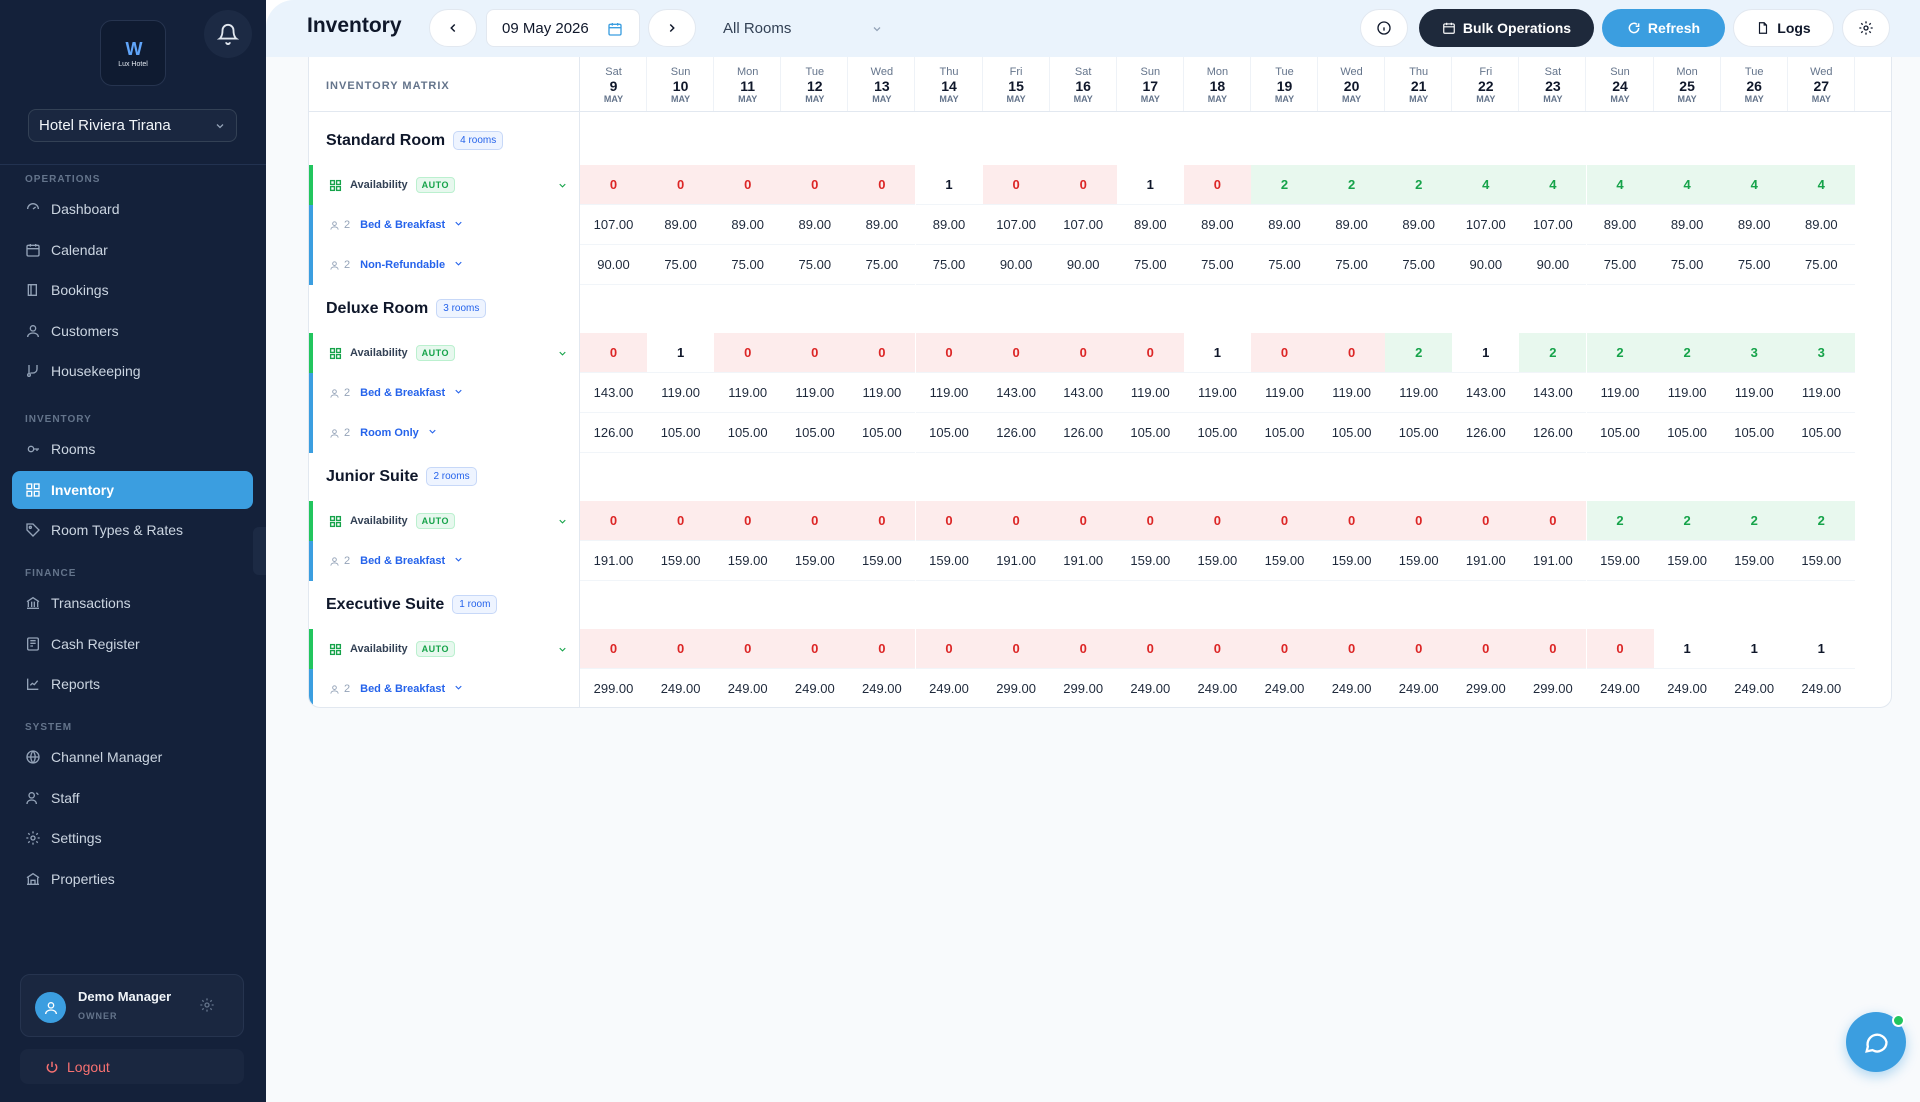 The height and width of the screenshot is (1102, 1920). What do you see at coordinates (132, 757) in the screenshot?
I see `sidebar-item-channel-manager: Channel Manager` at bounding box center [132, 757].